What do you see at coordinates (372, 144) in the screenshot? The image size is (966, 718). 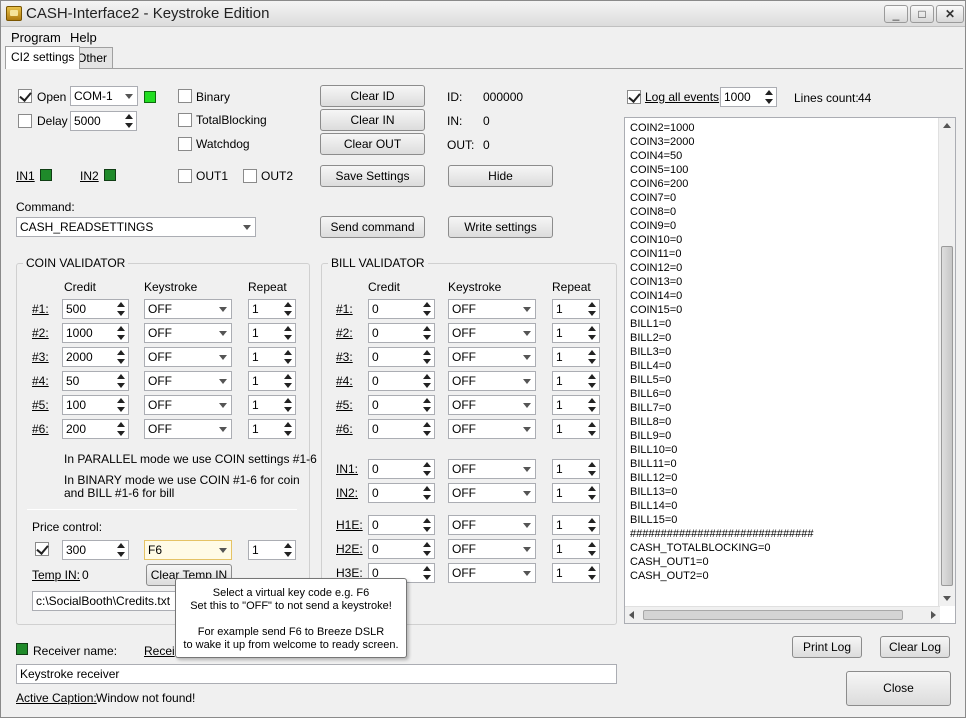 I see `clear-out-button: Clear OUT` at bounding box center [372, 144].